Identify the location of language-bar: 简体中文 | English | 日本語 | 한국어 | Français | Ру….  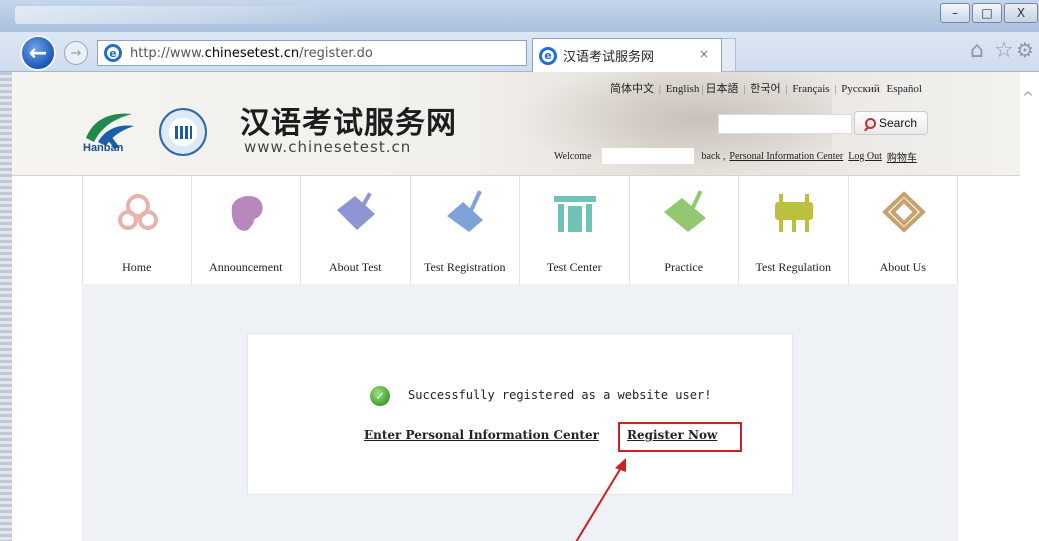
(766, 89).